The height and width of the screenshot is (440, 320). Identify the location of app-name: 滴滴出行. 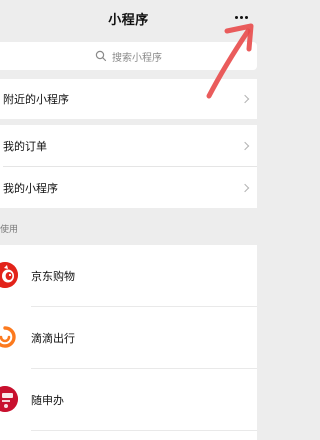
(53, 338).